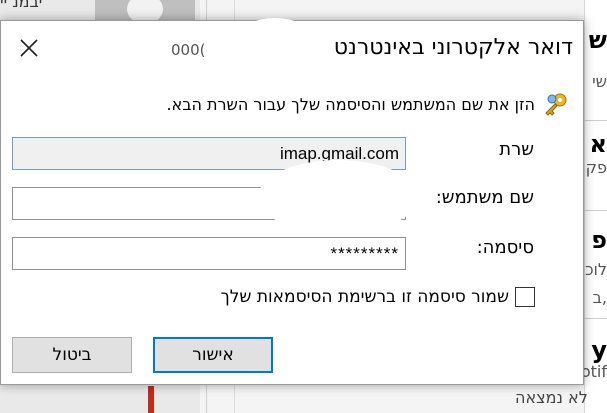 The image size is (607, 413). I want to click on password-label: סיסמה:, so click(505, 247).